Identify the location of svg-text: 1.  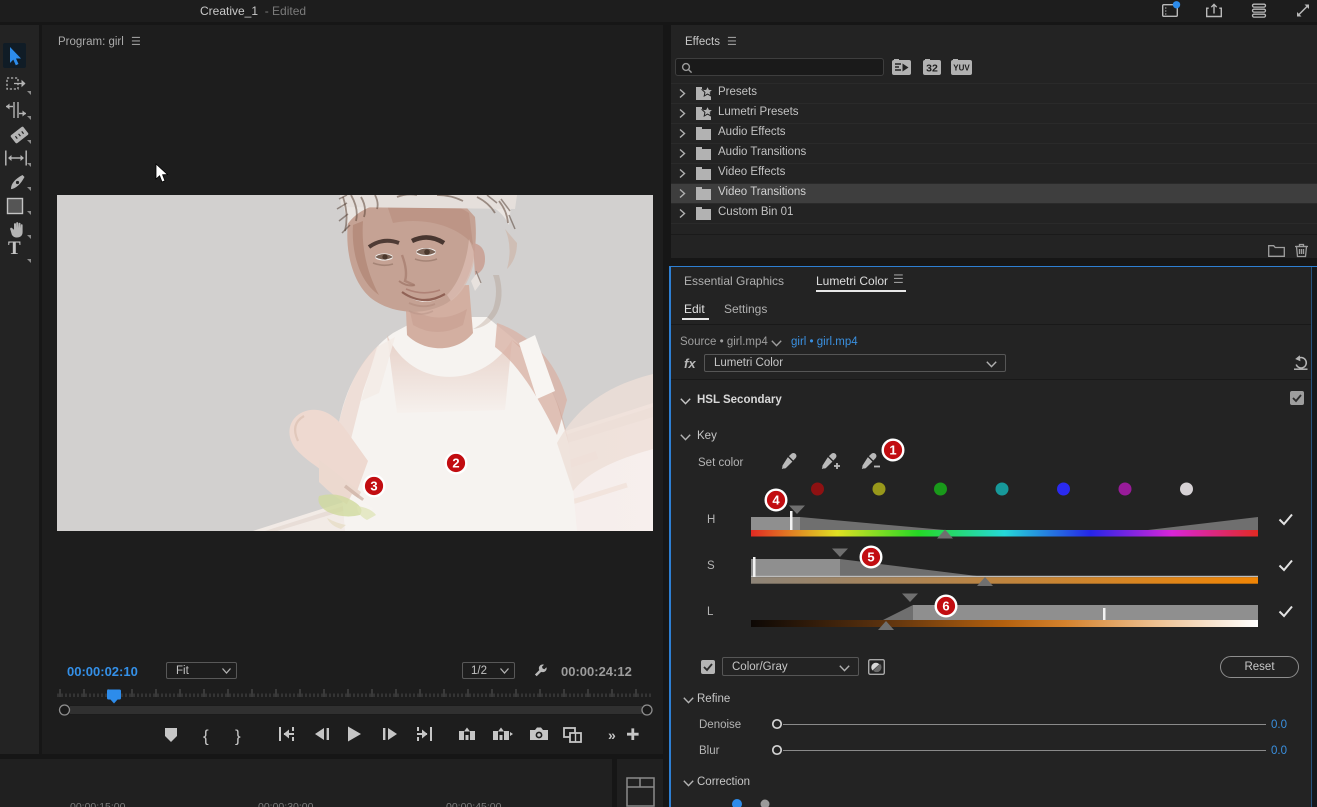
(892, 450).